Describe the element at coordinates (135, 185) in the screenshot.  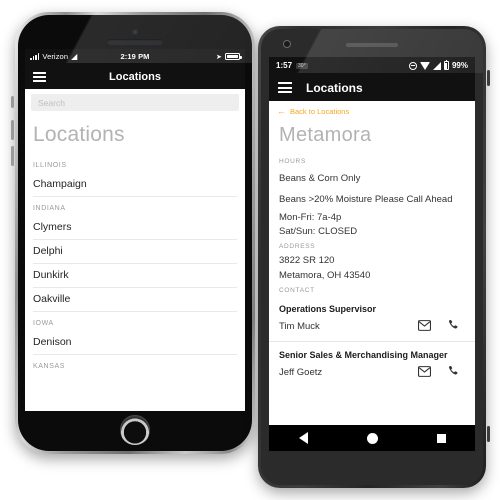
I see `list-item: Champaign` at that location.